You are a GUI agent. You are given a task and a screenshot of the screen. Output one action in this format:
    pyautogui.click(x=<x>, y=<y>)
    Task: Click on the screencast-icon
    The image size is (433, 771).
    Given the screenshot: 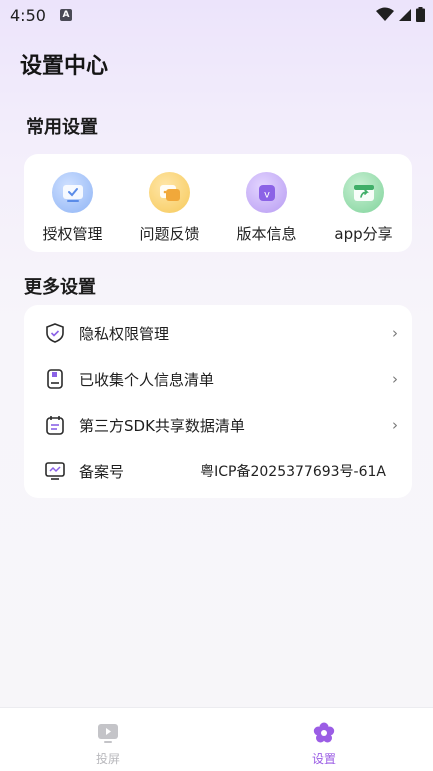 What is the action you would take?
    pyautogui.click(x=108, y=733)
    